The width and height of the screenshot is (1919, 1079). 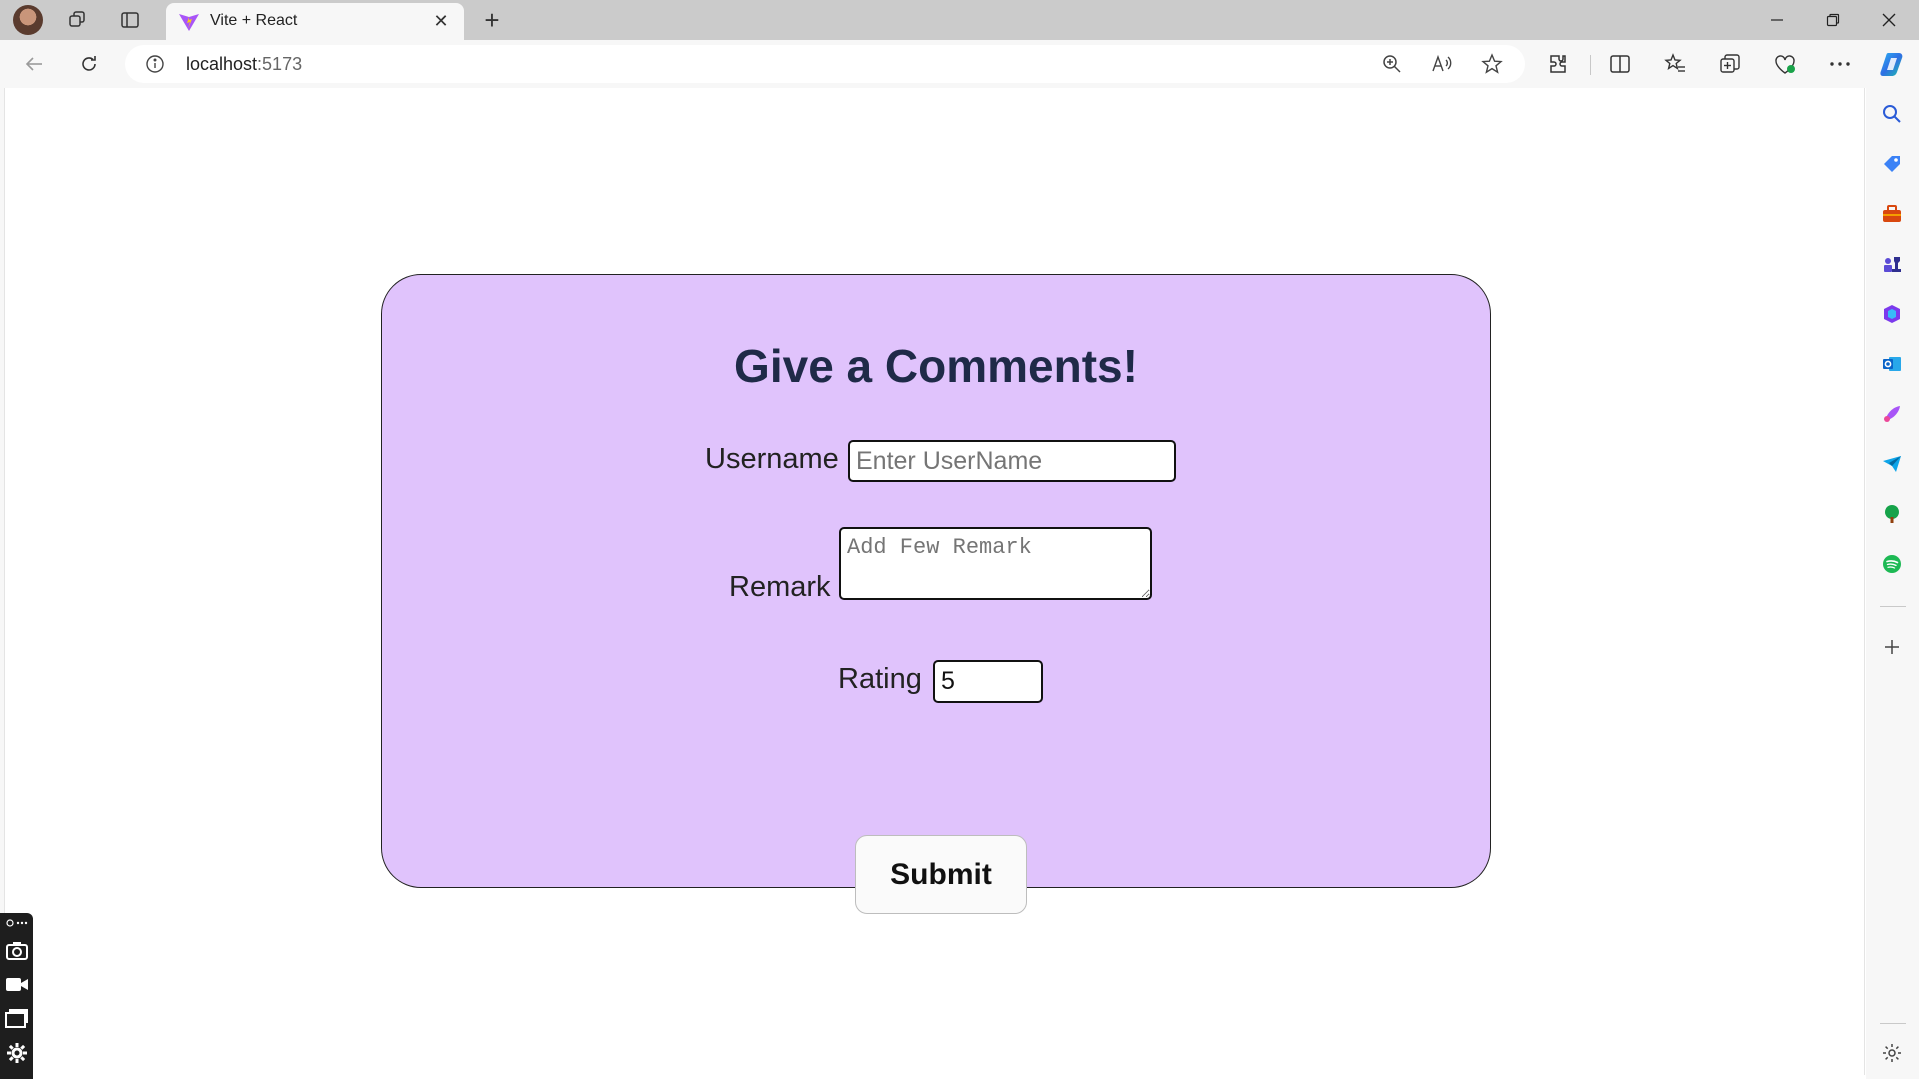 What do you see at coordinates (1777, 20) in the screenshot?
I see `minimize-button` at bounding box center [1777, 20].